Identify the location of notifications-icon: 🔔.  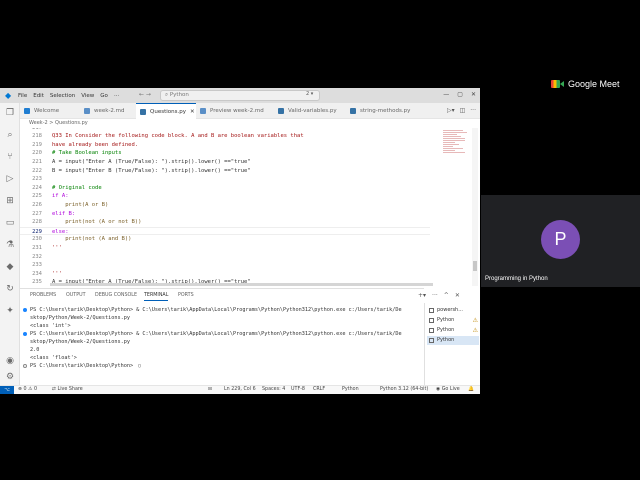
(471, 389).